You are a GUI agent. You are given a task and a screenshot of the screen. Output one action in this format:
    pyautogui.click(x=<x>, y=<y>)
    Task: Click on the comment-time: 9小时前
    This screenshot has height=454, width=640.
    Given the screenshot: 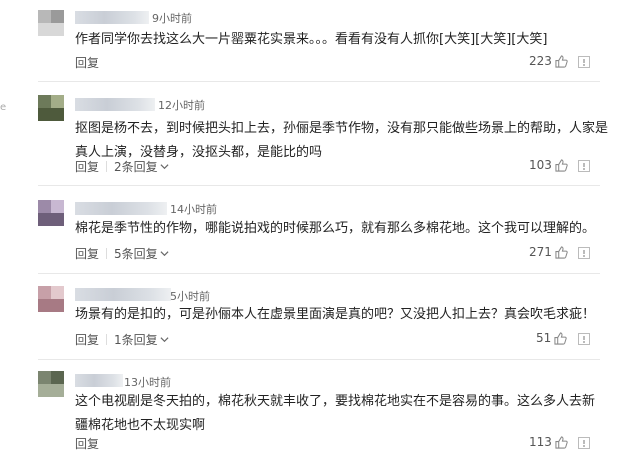 What is the action you would take?
    pyautogui.click(x=172, y=18)
    